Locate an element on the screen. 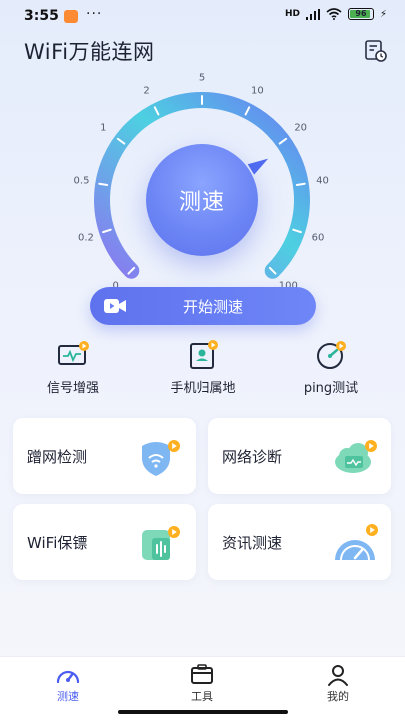 This screenshot has width=405, height=720. card-wifi-guard: WiFi保镖 is located at coordinates (104, 542).